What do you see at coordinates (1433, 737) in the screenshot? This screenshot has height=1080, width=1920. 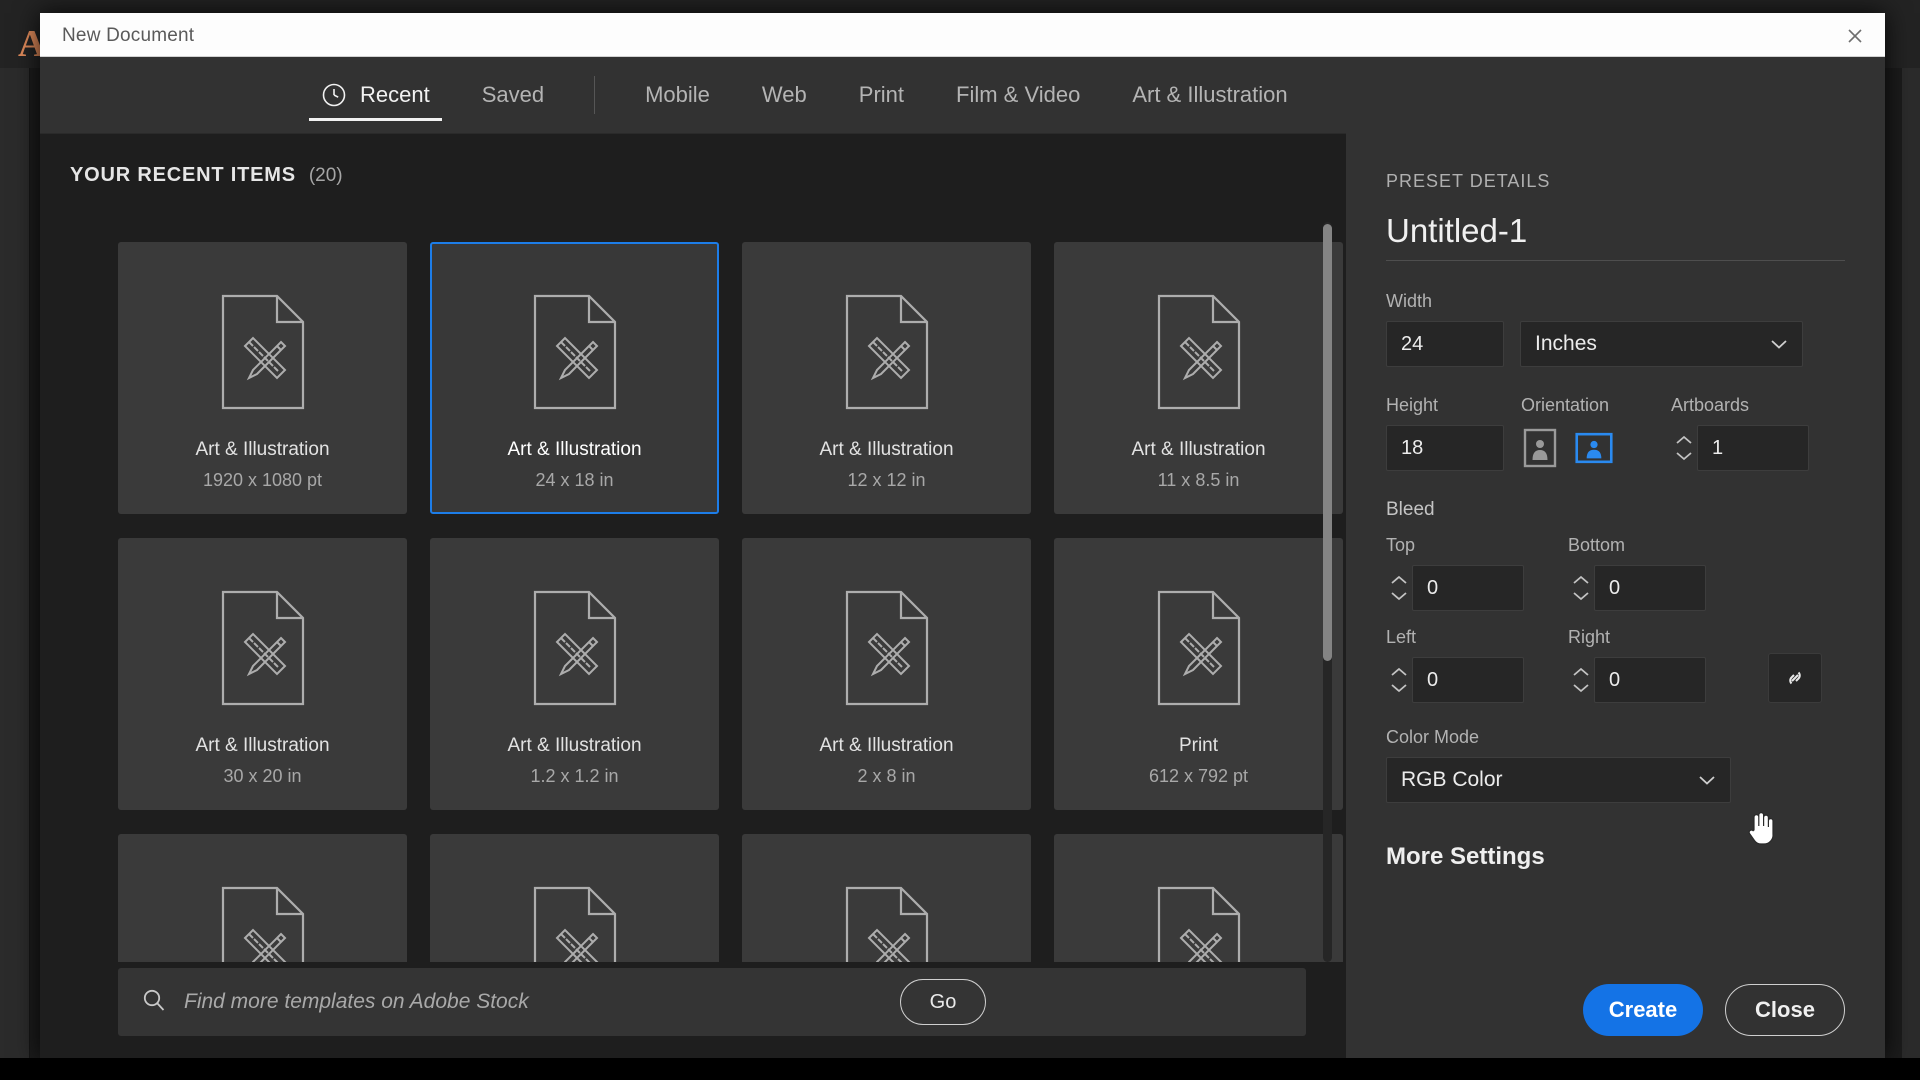 I see `color-mode-label: Color Mode` at bounding box center [1433, 737].